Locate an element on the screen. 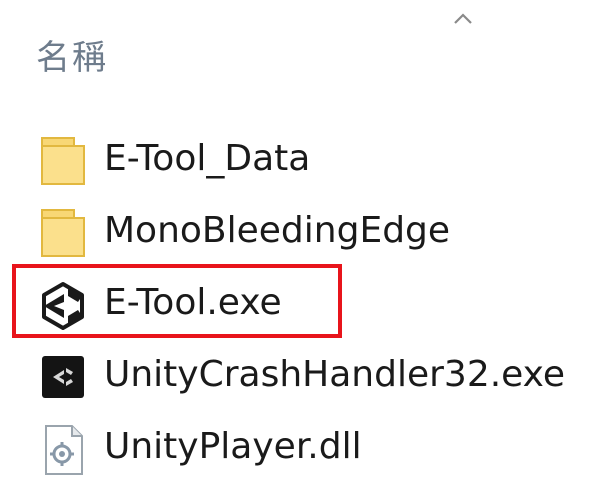 The image size is (601, 486). list-item-unitycrashhandler32-exe: UnityCrashHandler32.exe is located at coordinates (300, 378).